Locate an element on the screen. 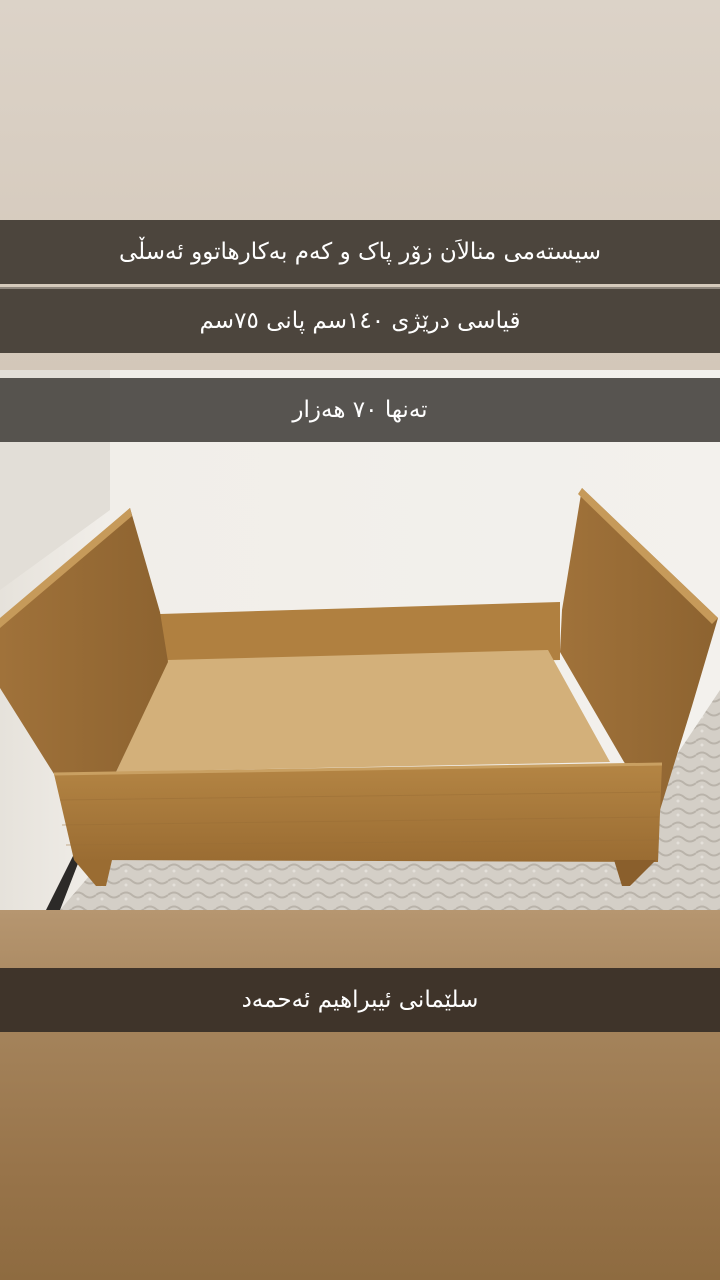  caption-line-2-text: قیاسی درێژی ١٤٠سم پانی ٧٥سم is located at coordinates (360, 321).